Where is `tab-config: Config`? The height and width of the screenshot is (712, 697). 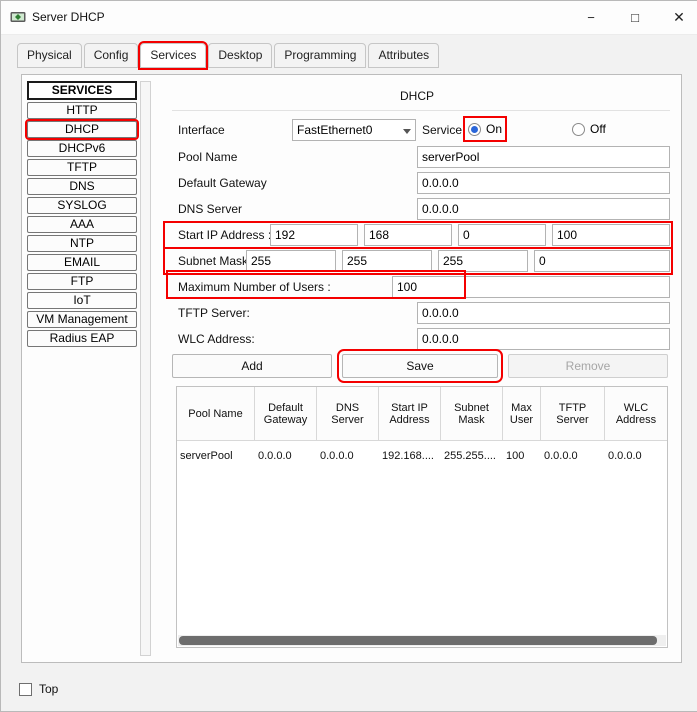
tab-config: Config is located at coordinates (111, 55).